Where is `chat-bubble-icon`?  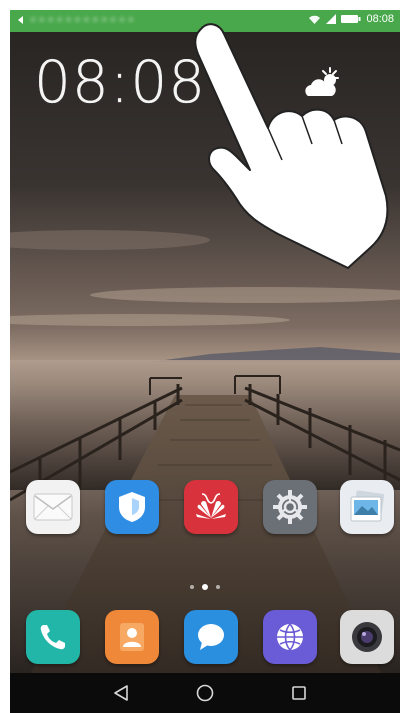
chat-bubble-icon is located at coordinates (211, 637).